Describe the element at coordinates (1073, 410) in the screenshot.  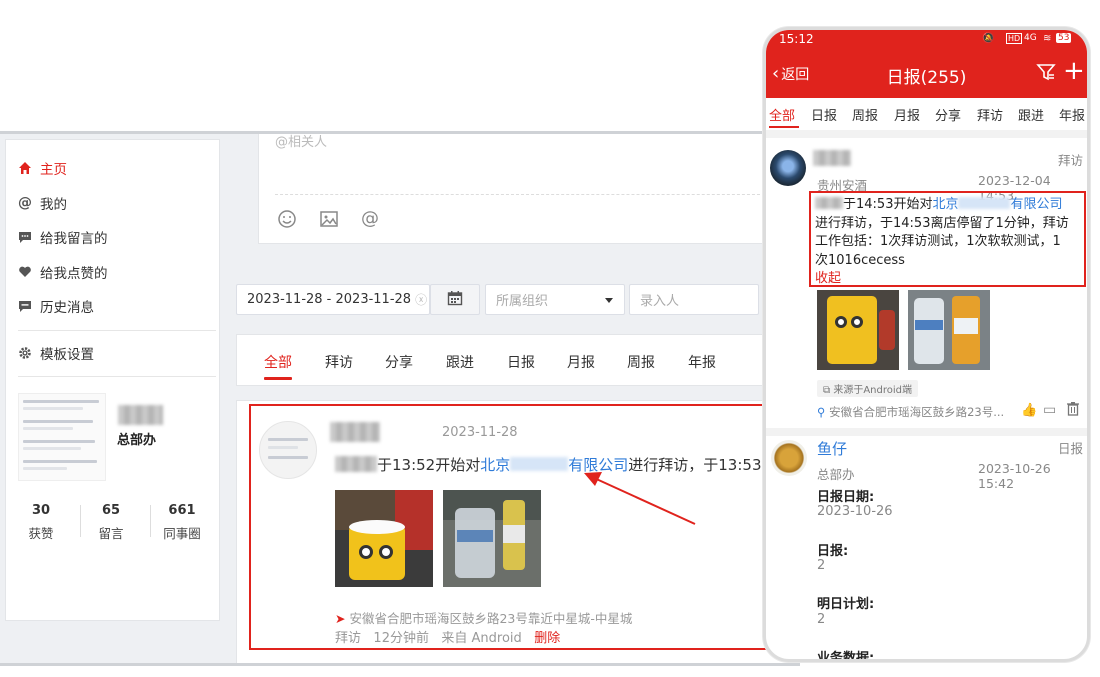
I see `trash-icon` at that location.